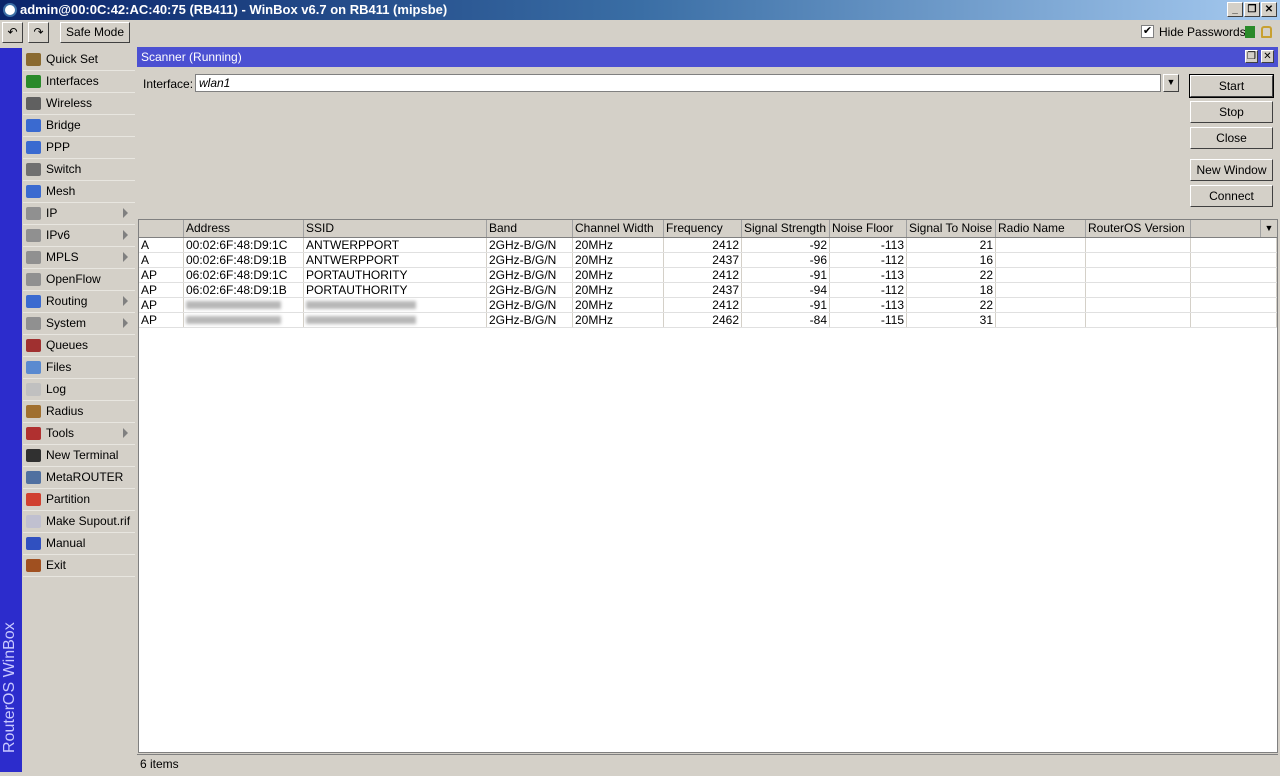 This screenshot has width=1280, height=776. What do you see at coordinates (1231, 170) in the screenshot?
I see `new-window-button: New Window` at bounding box center [1231, 170].